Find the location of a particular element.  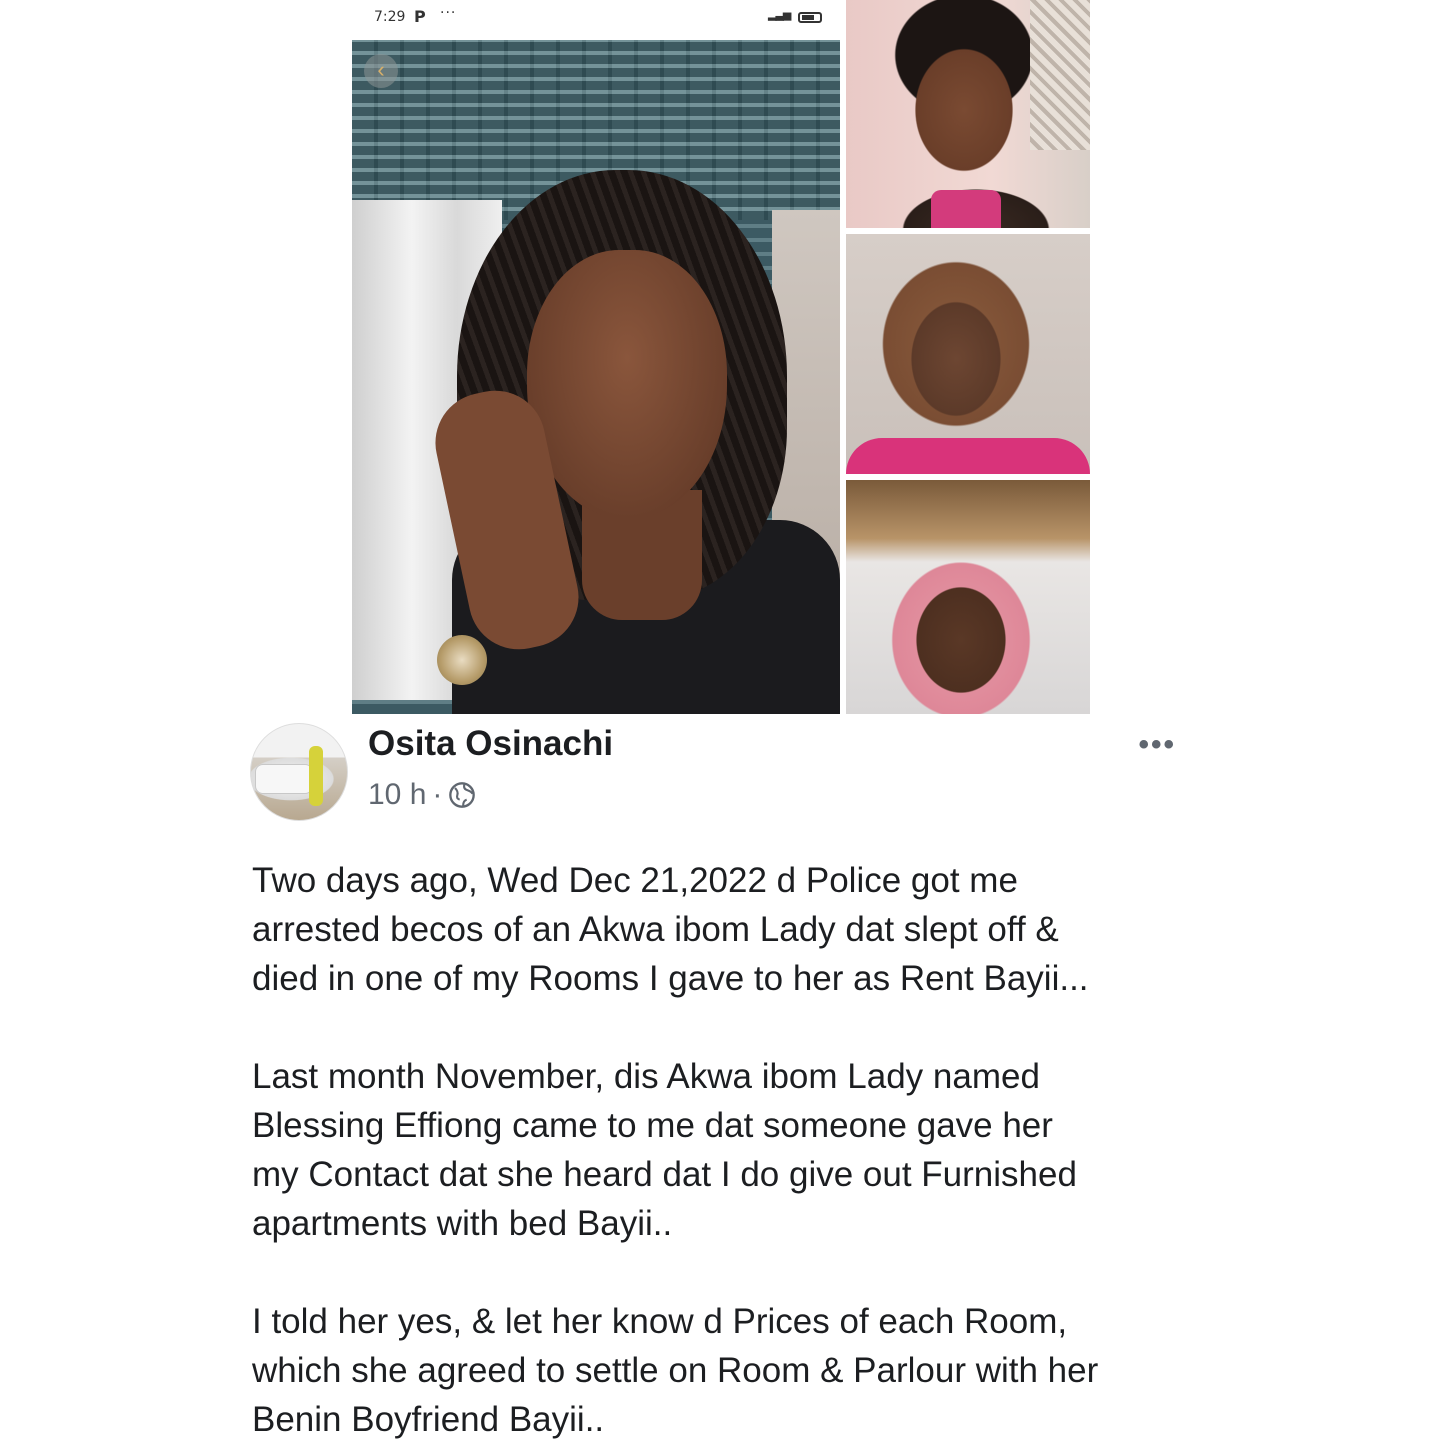

globe-icon is located at coordinates (462, 795).